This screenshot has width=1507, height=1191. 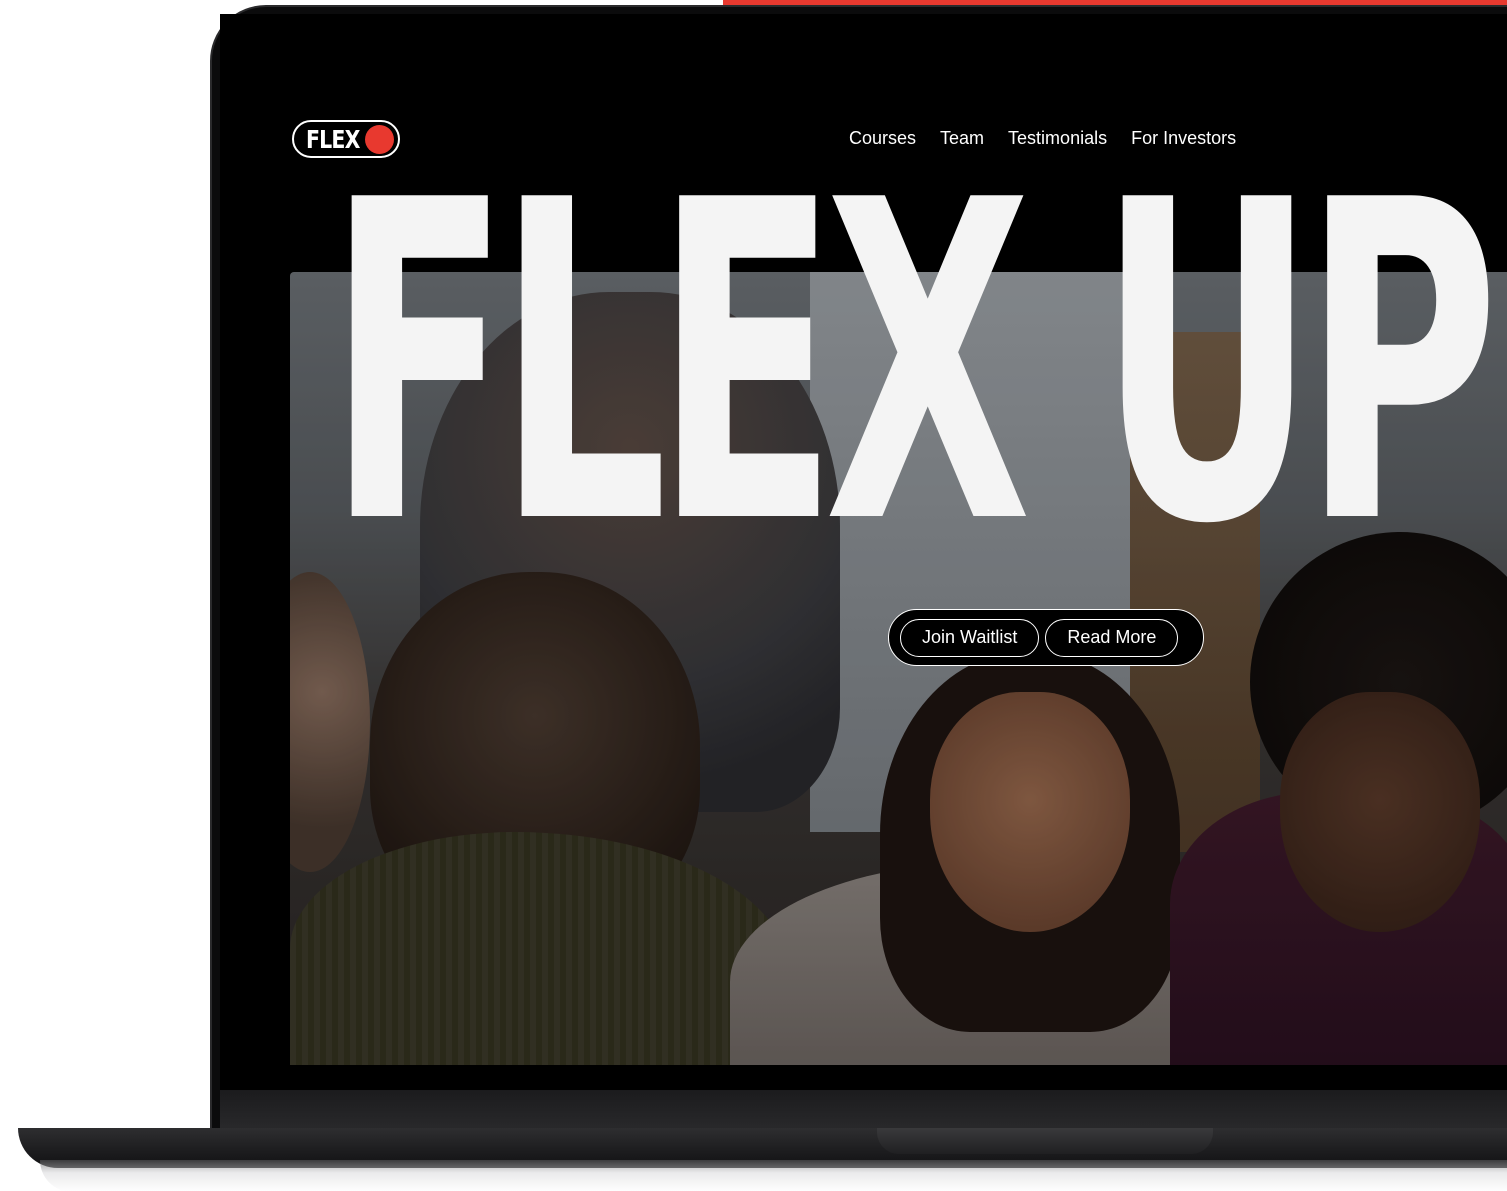 I want to click on logo-text: FLEX, so click(x=333, y=139).